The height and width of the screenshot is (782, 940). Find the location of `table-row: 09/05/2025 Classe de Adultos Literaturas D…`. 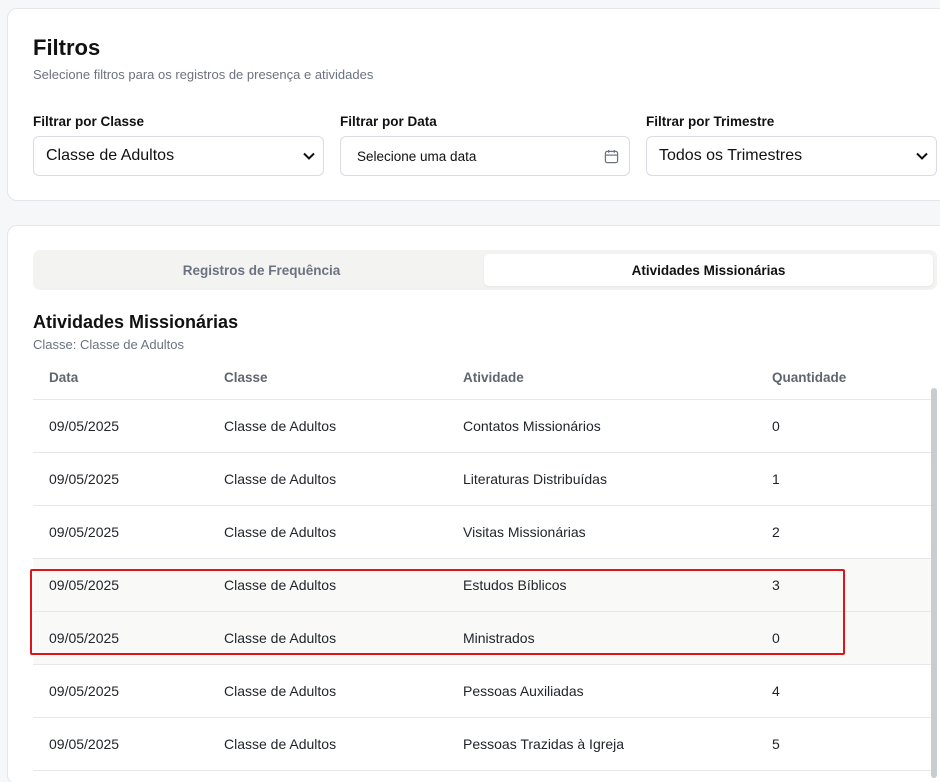

table-row: 09/05/2025 Classe de Adultos Literaturas D… is located at coordinates (485, 479).